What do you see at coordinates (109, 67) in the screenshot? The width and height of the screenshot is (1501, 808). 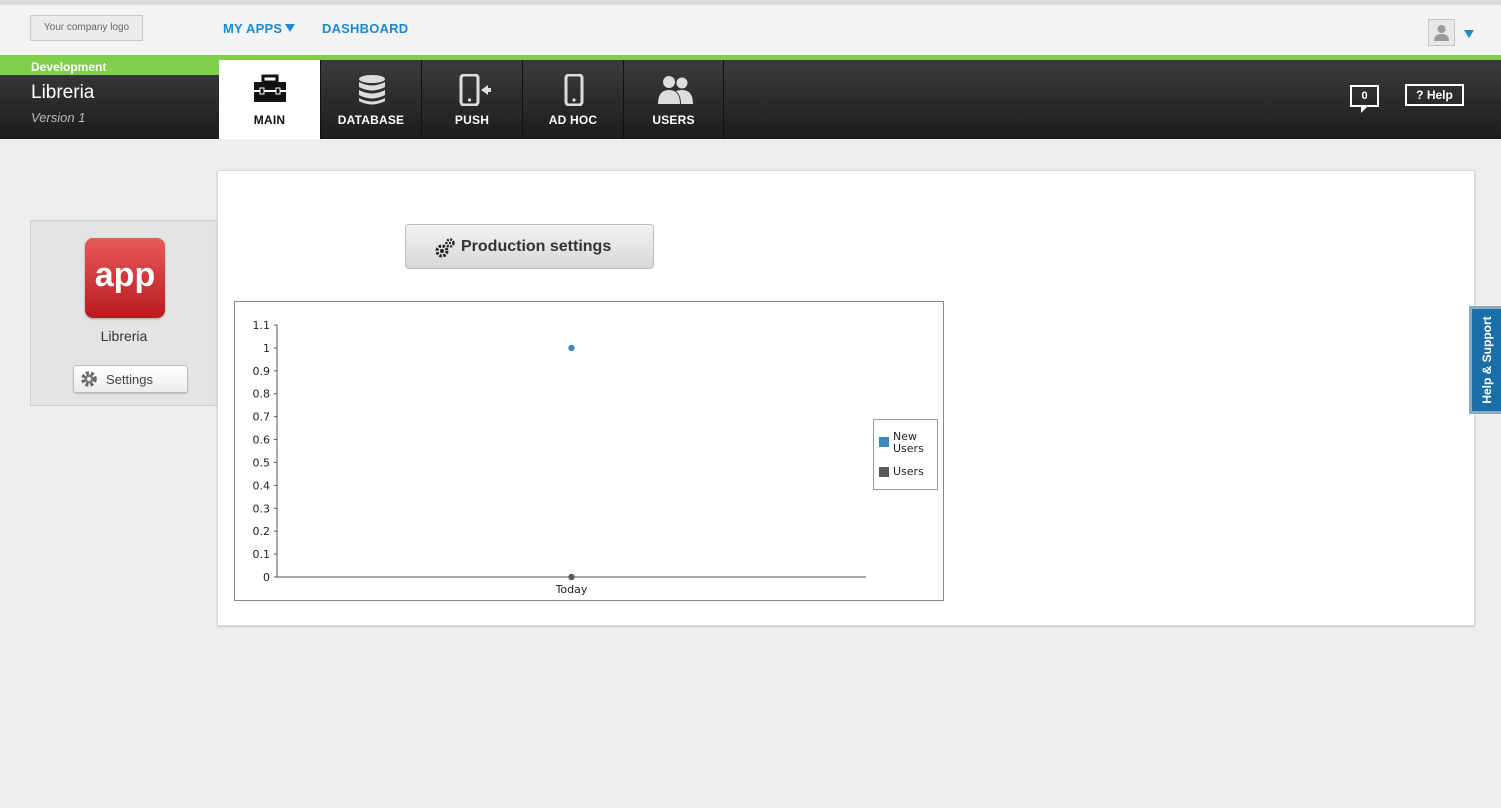 I see `environment-label: Development` at bounding box center [109, 67].